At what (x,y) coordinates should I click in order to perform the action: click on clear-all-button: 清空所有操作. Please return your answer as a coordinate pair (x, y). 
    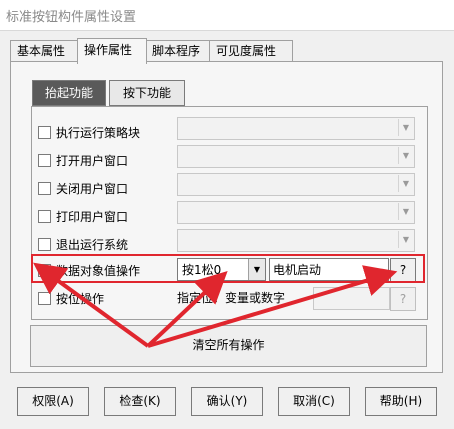
    Looking at the image, I should click on (228, 346).